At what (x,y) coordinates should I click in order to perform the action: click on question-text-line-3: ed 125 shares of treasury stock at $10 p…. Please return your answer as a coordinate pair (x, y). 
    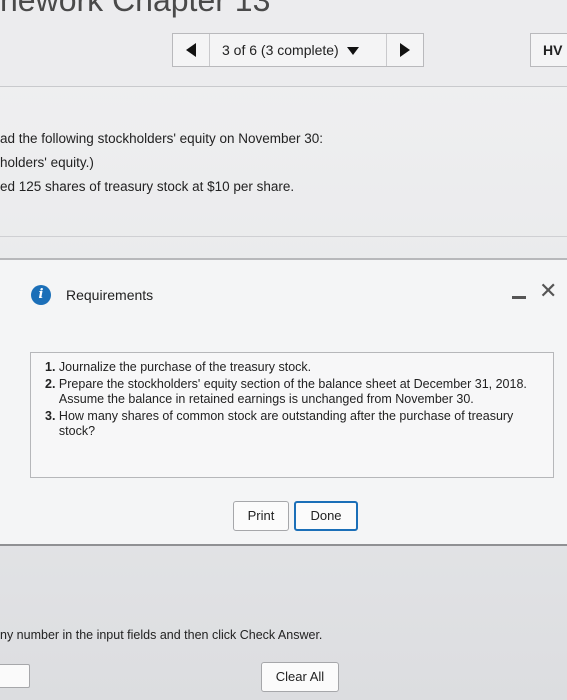
    Looking at the image, I should click on (147, 186).